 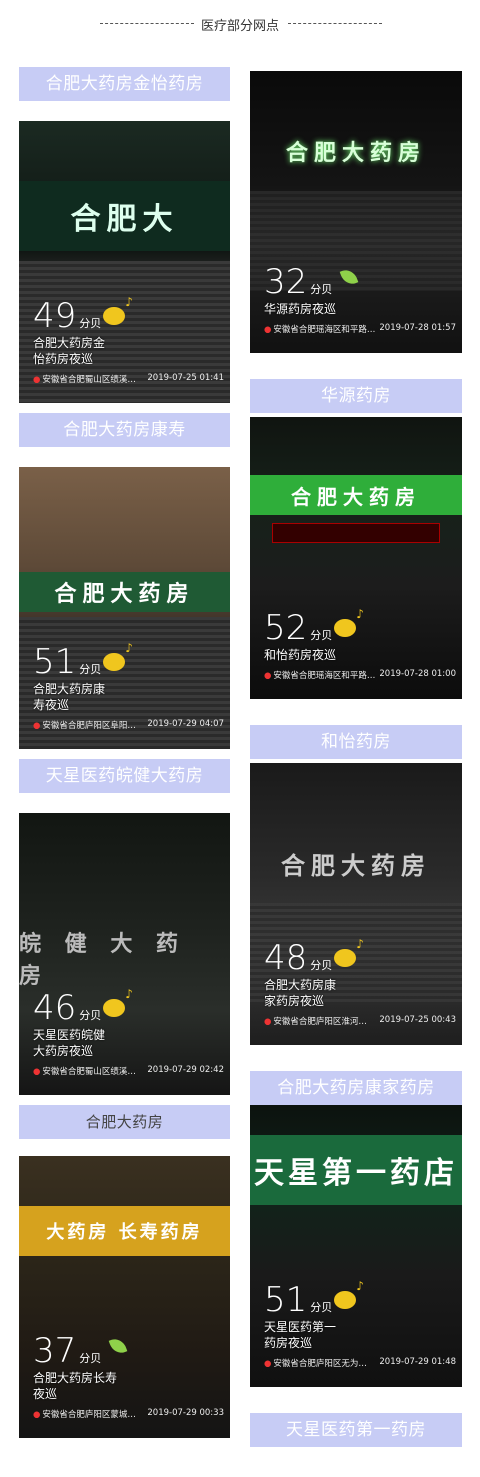 I want to click on timestamp: 2019-07-28 01:00, so click(x=417, y=674).